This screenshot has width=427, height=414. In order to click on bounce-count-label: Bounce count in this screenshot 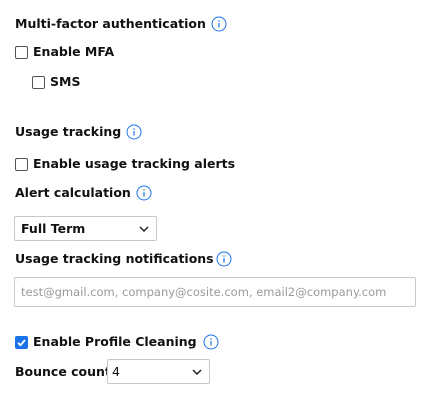, I will do `click(63, 371)`.